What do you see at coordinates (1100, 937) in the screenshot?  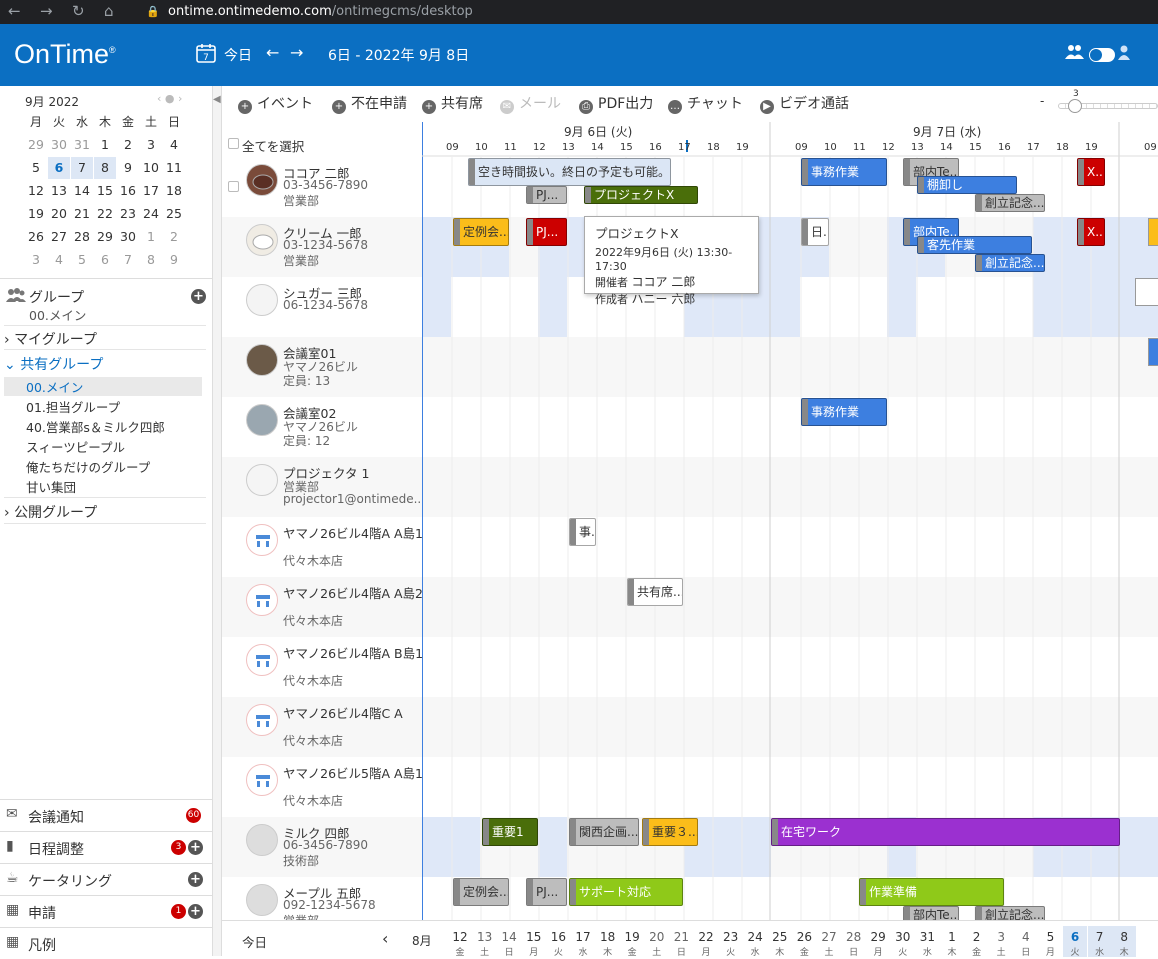 I see `date-strip-day: 7` at bounding box center [1100, 937].